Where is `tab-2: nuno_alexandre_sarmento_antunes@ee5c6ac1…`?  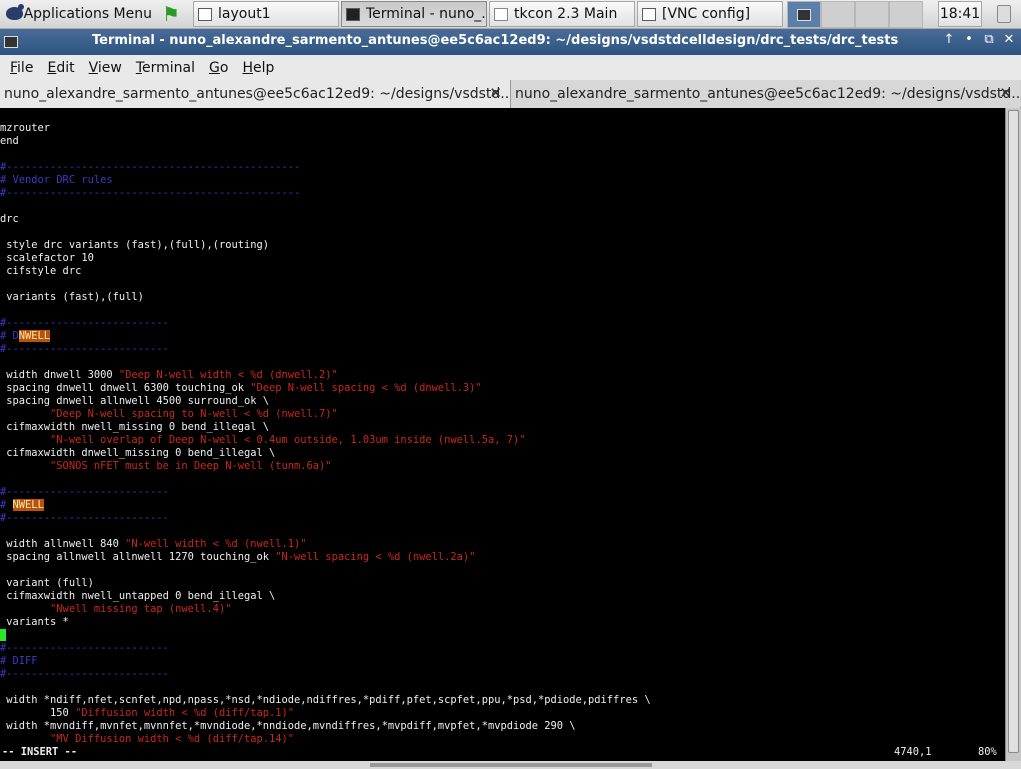 tab-2: nuno_alexandre_sarmento_antunes@ee5c6ac1… is located at coordinates (765, 94).